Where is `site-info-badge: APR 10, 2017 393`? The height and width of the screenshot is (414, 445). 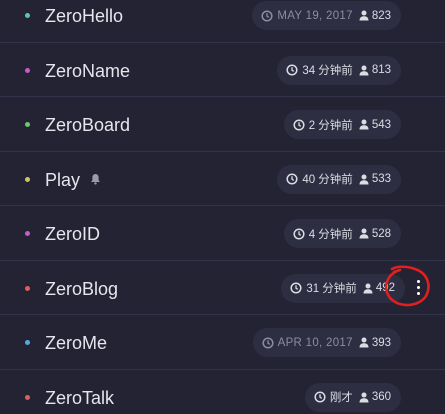 site-info-badge: APR 10, 2017 393 is located at coordinates (326, 342).